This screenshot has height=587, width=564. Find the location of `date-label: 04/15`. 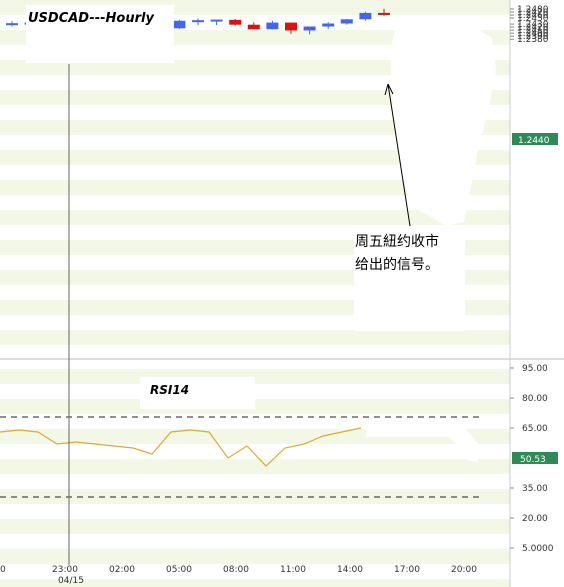

date-label: 04/15 is located at coordinates (71, 581).